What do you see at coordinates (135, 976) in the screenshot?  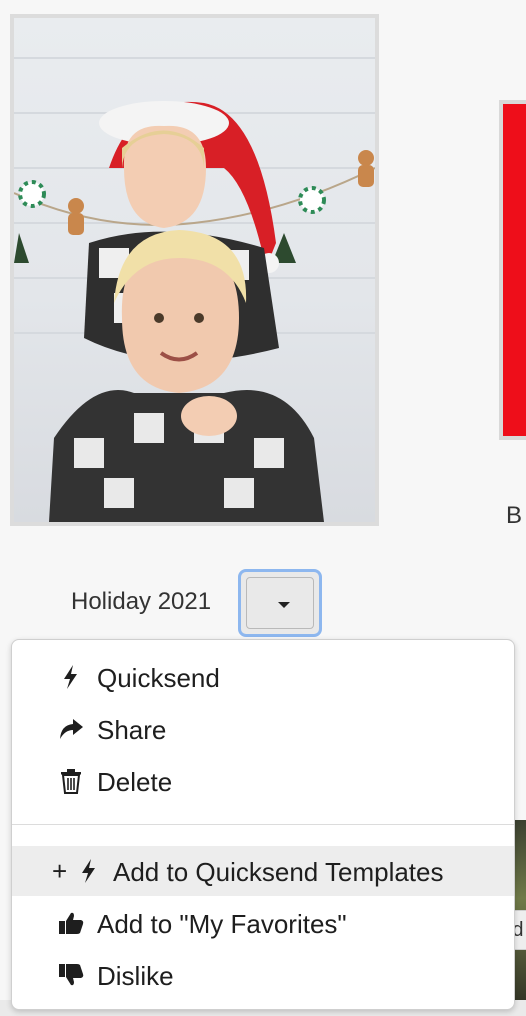 I see `menu-item-label: Dislike` at bounding box center [135, 976].